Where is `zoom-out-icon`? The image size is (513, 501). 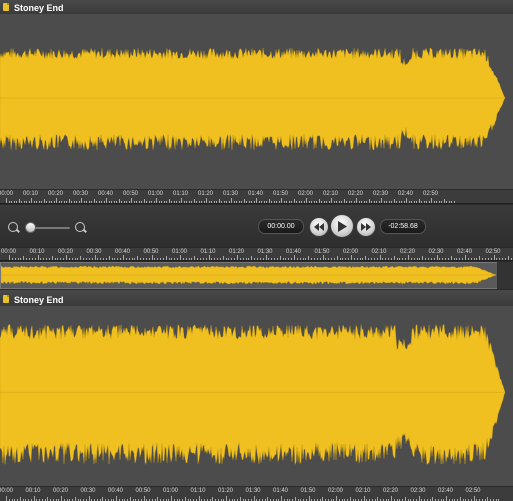 zoom-out-icon is located at coordinates (13, 227).